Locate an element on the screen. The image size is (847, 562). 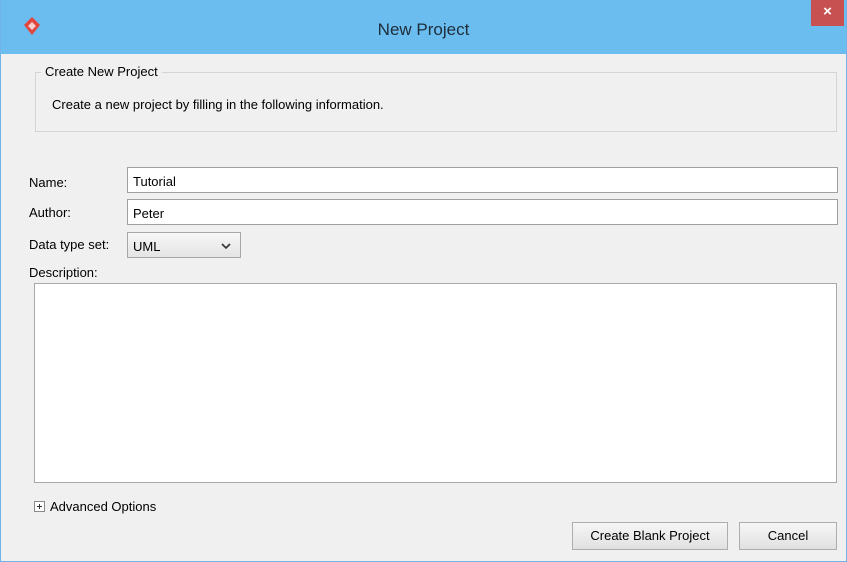
author-label: Author: is located at coordinates (50, 212).